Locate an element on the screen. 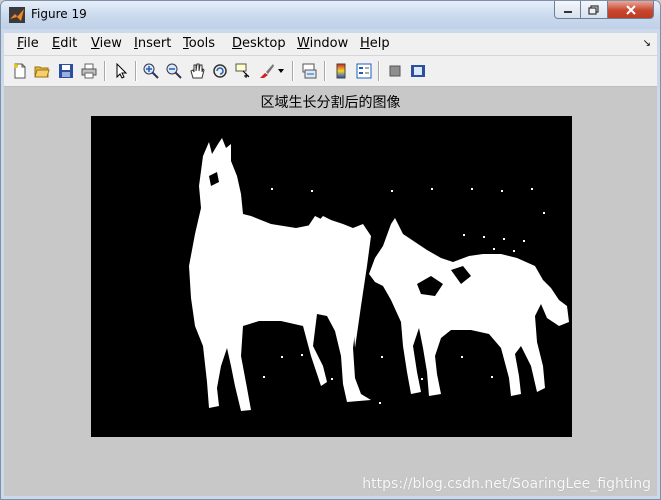 The image size is (661, 500). brush-icon is located at coordinates (267, 71).